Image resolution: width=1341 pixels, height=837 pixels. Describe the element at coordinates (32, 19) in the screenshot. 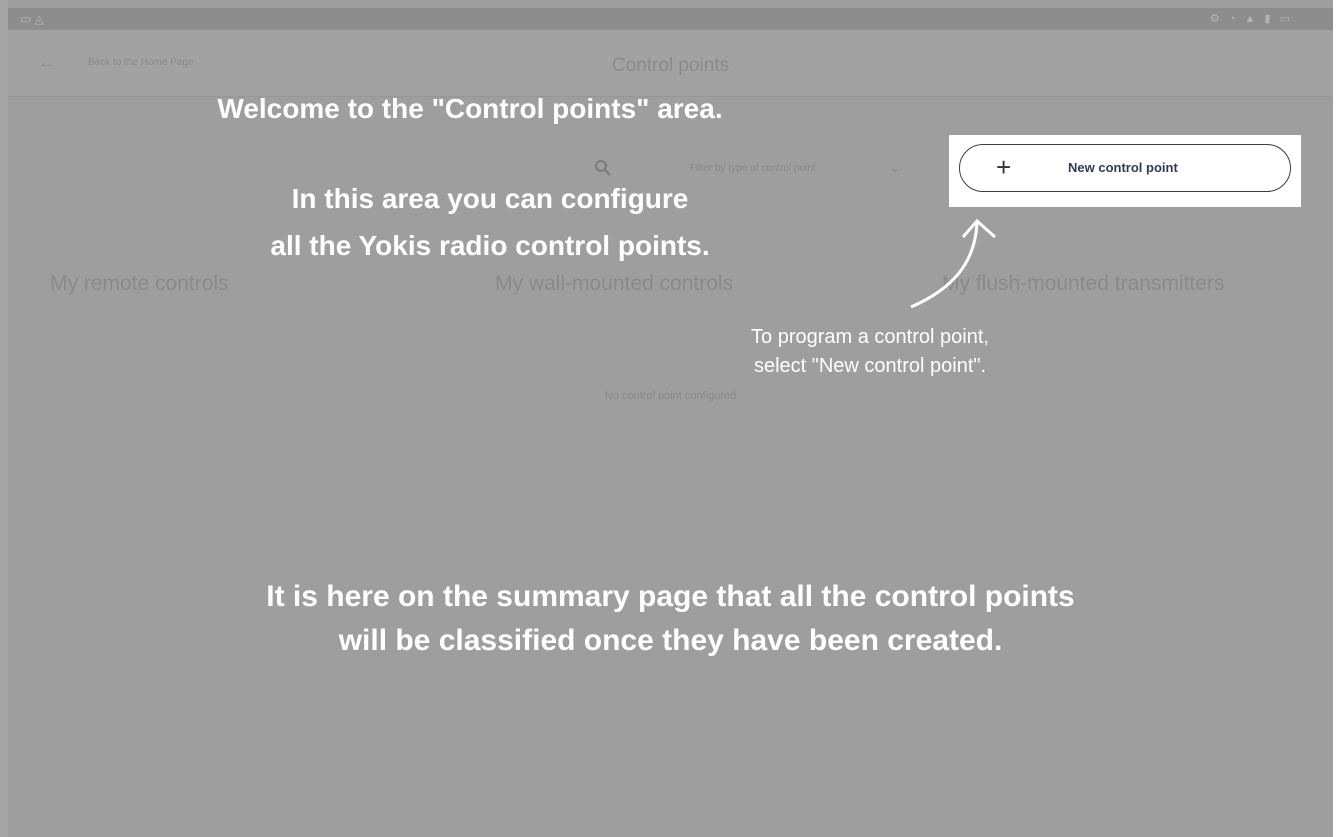

I see `status-left-icons: ▭ ◬` at that location.